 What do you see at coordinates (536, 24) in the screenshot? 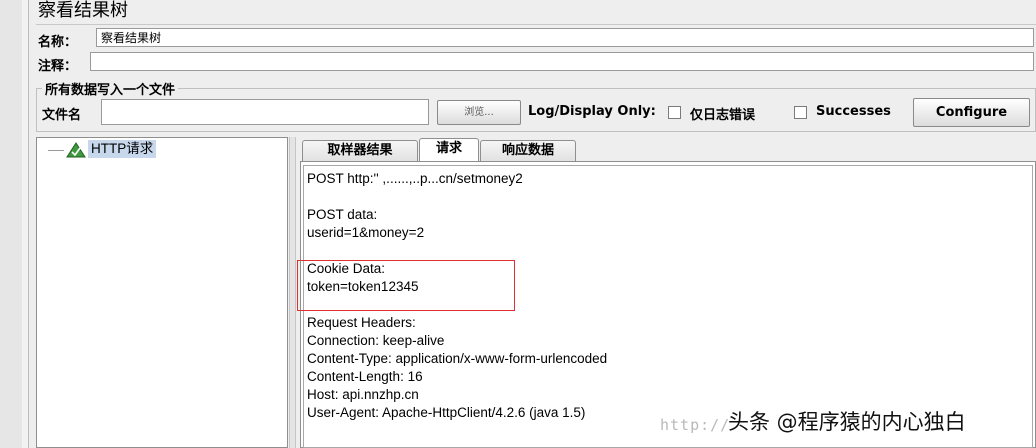
I see `title-divider` at bounding box center [536, 24].